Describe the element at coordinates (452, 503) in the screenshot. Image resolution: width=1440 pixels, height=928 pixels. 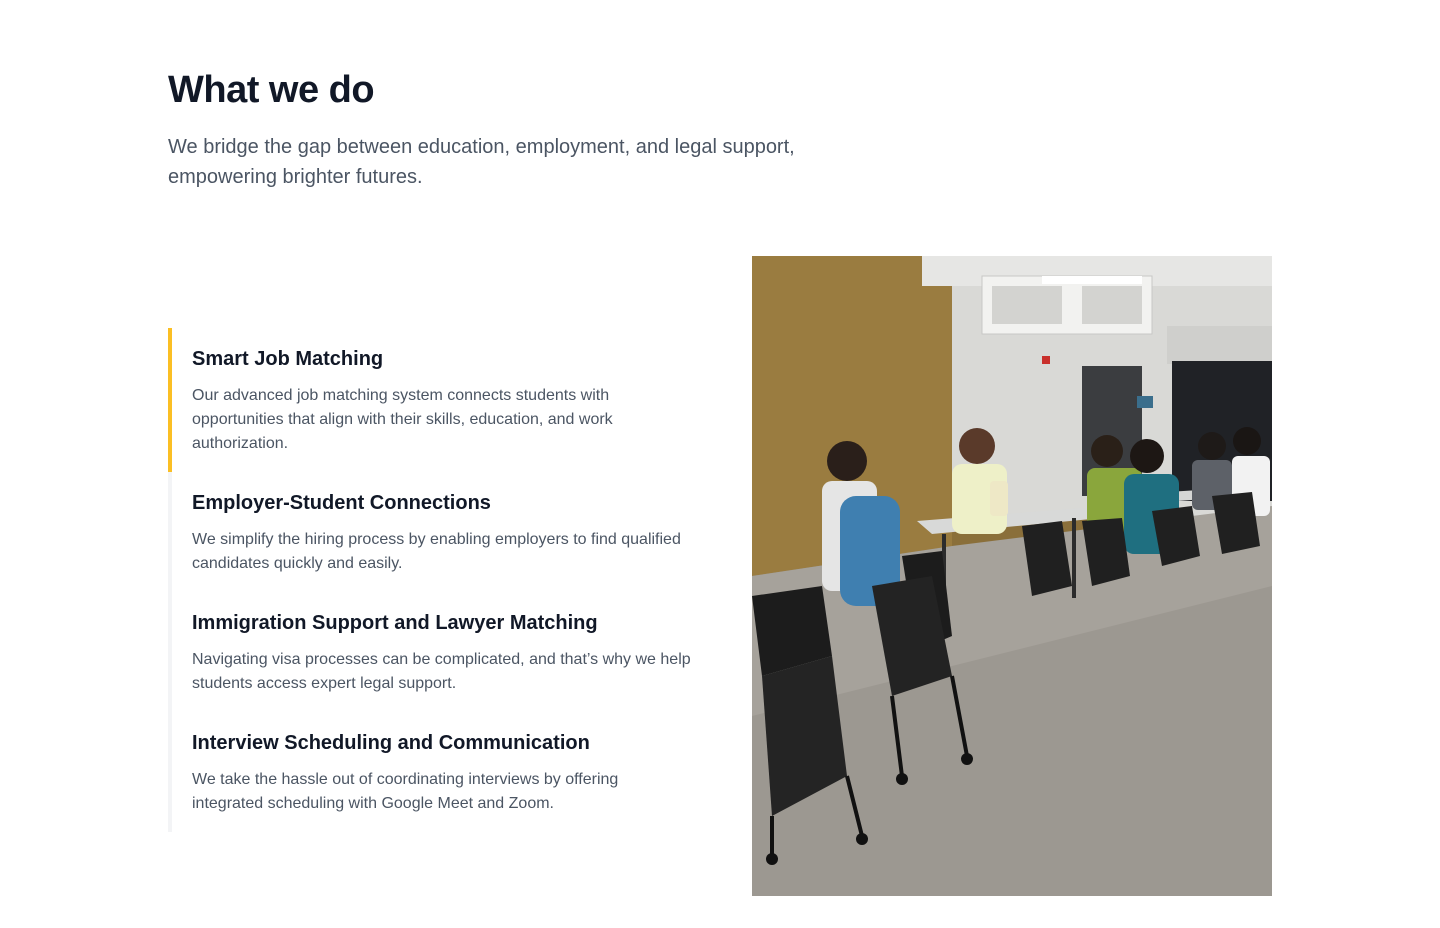
I see `feature-title: Employer-Student Connections` at that location.